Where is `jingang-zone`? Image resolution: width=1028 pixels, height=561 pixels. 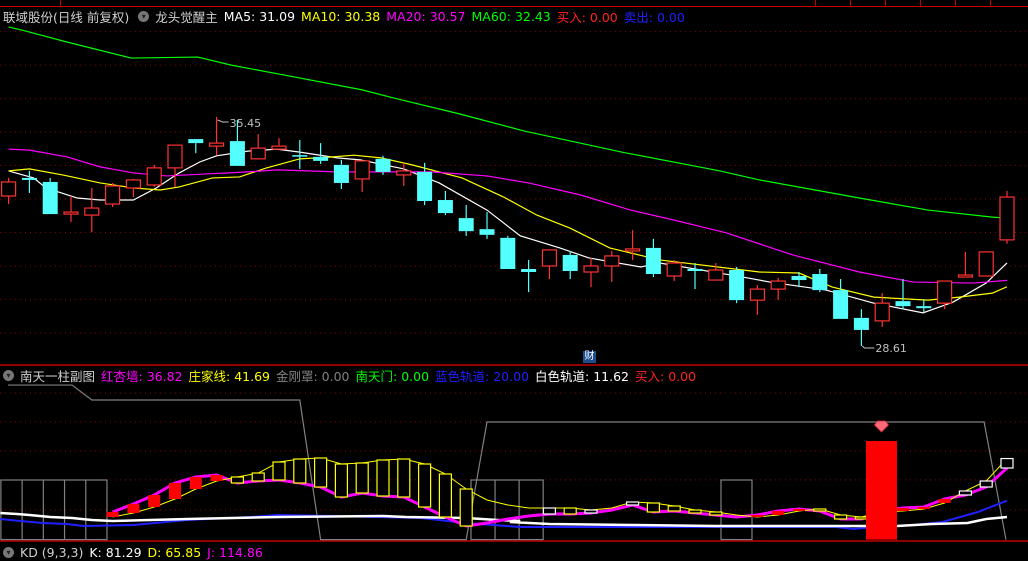 jingang-zone is located at coordinates (507, 510).